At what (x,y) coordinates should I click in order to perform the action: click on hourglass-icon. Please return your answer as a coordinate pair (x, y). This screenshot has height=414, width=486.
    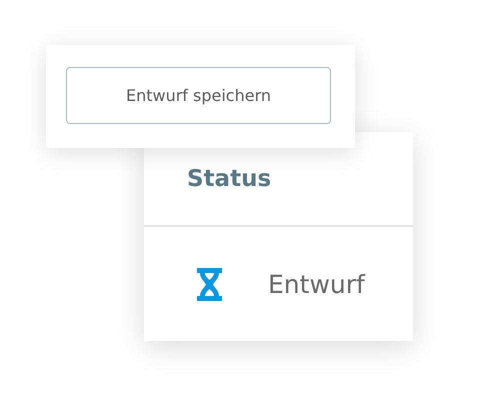
    Looking at the image, I should click on (209, 284).